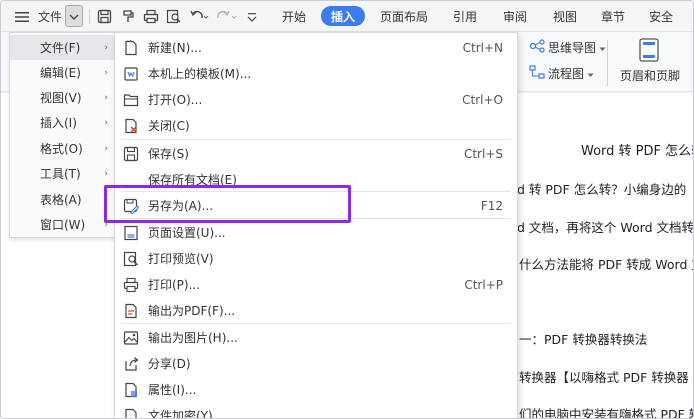  Describe the element at coordinates (605, 227) in the screenshot. I see `document-paragraph: d 文档，再将这个 Word 文档转` at that location.